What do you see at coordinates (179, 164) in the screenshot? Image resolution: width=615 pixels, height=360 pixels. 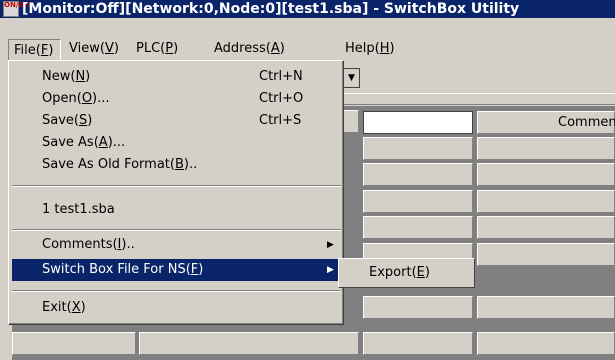 I see `menu-item-key: B` at bounding box center [179, 164].